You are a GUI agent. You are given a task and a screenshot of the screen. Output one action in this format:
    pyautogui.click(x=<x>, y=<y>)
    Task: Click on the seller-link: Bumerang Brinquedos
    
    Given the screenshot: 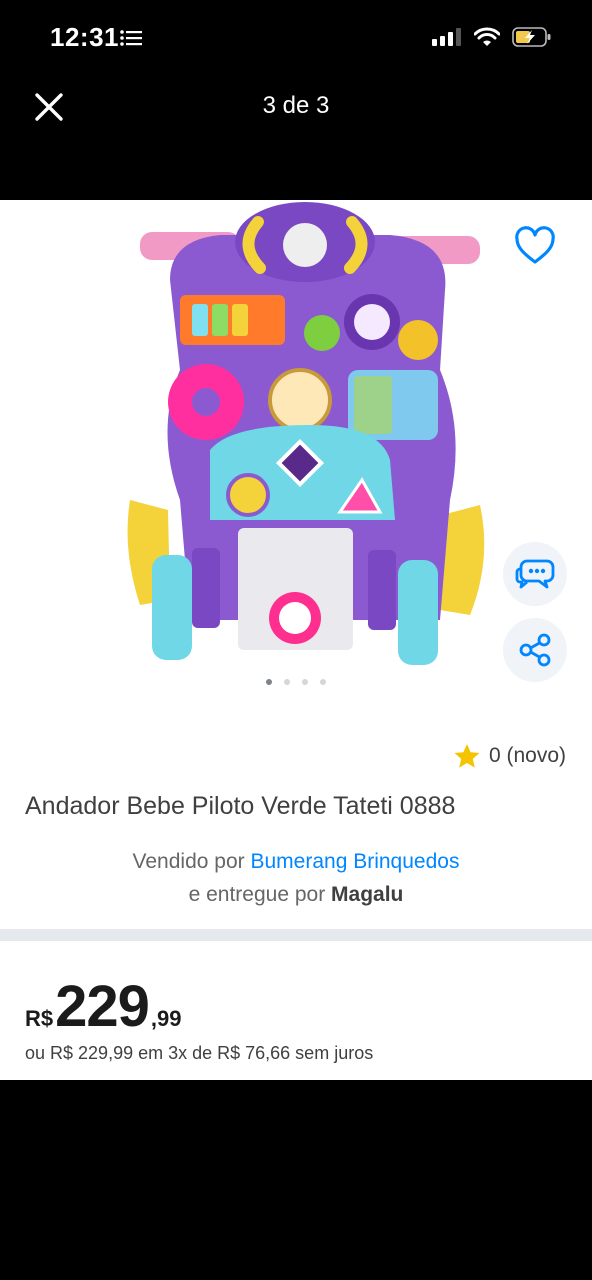 What is the action you would take?
    pyautogui.click(x=354, y=861)
    